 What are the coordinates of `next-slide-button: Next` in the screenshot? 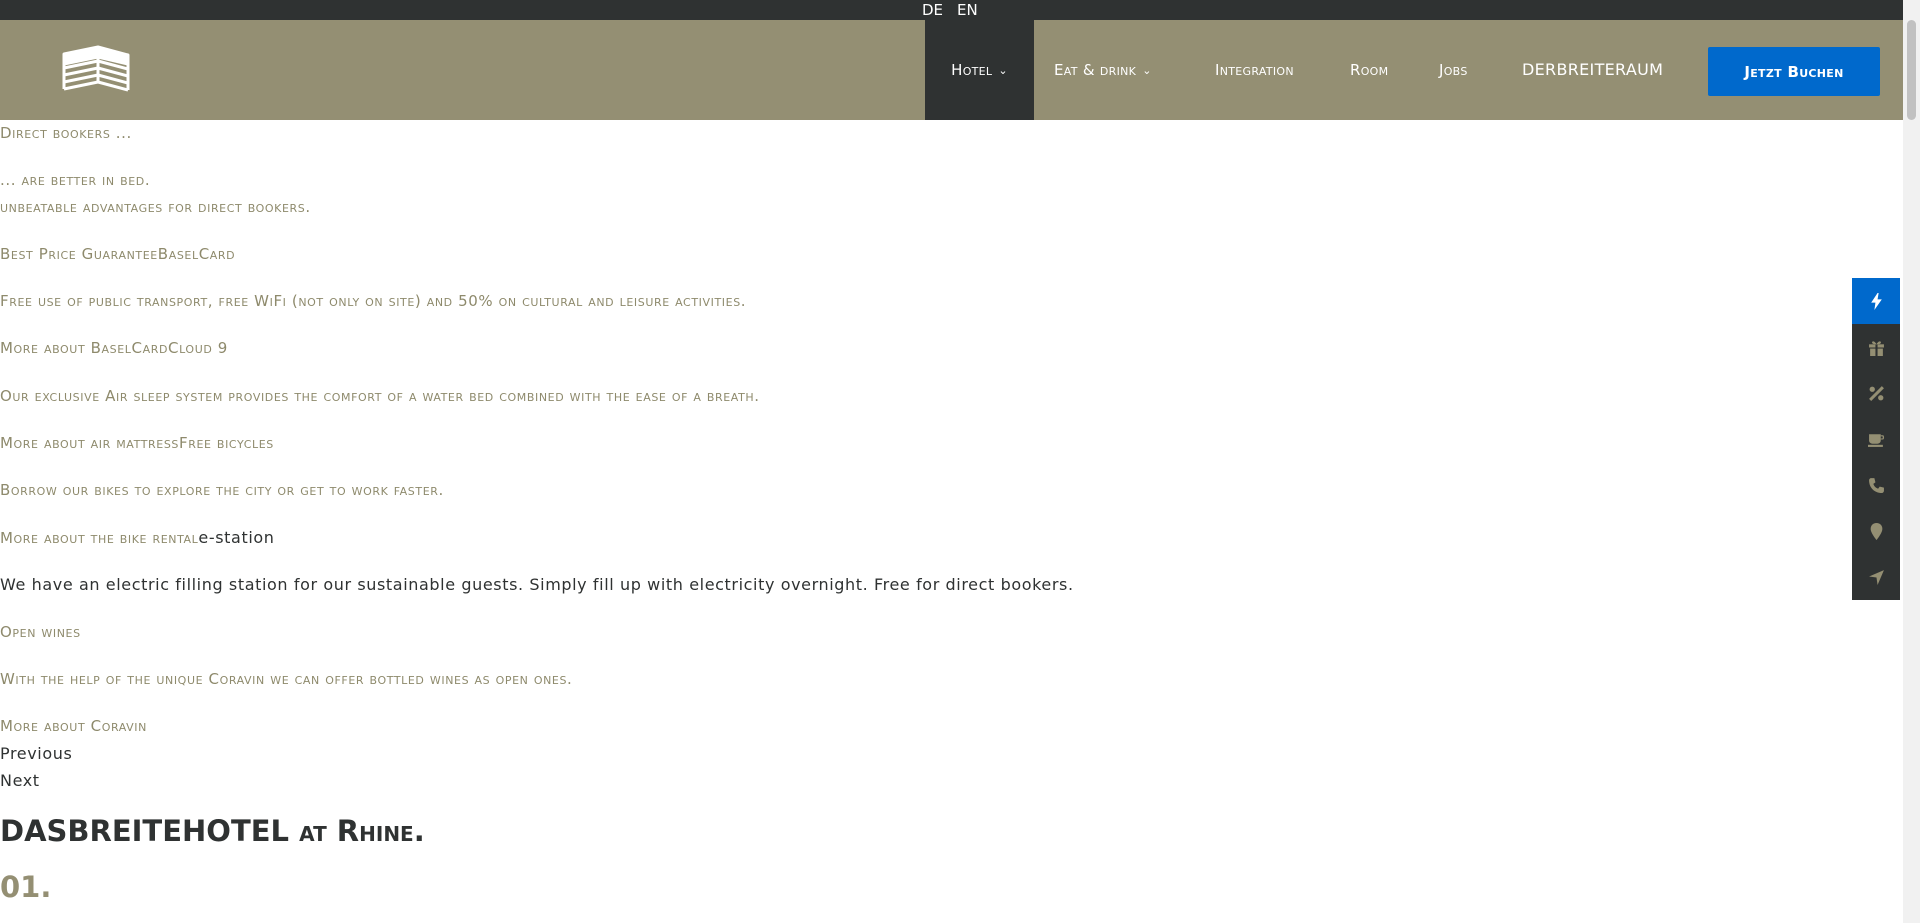 It's located at (20, 780).